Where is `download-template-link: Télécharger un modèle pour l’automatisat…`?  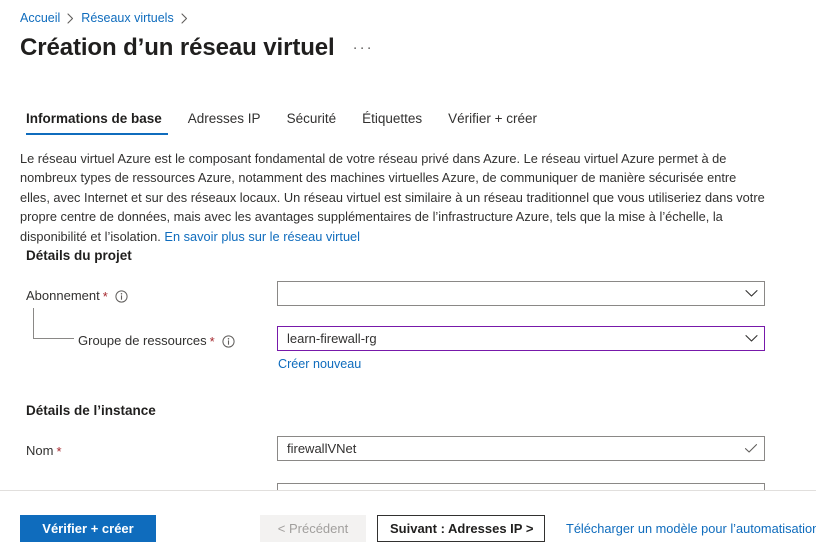
download-template-link: Télécharger un modèle pour l’automatisat… is located at coordinates (691, 528).